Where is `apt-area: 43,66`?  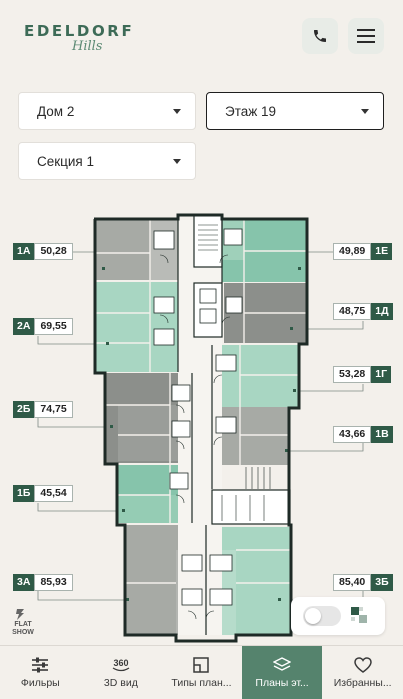
apt-area: 43,66 is located at coordinates (352, 434).